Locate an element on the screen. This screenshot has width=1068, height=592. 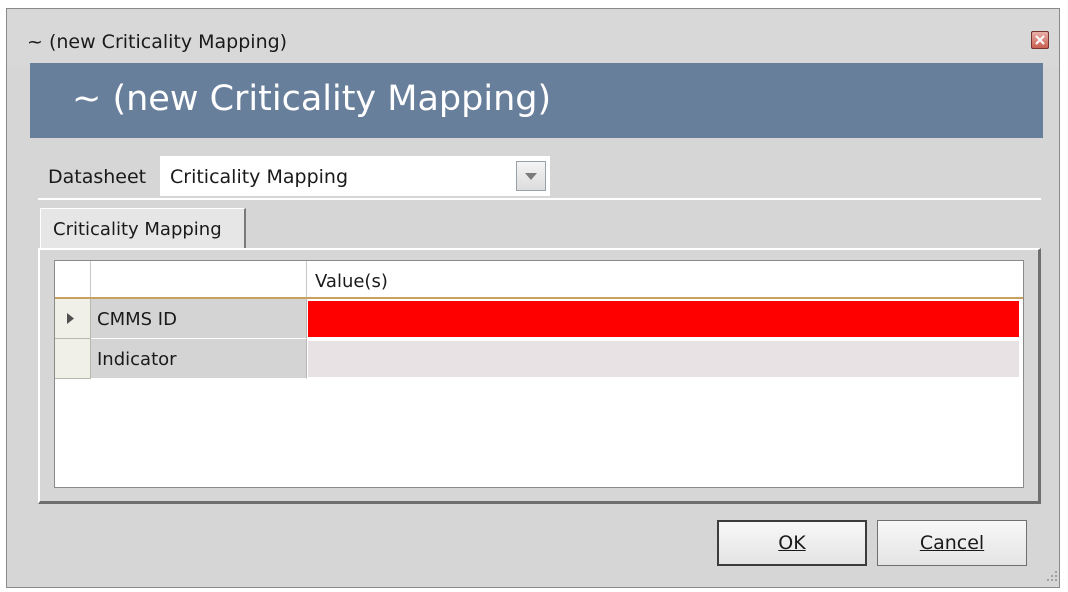
header-banner: ~ (new Criticality Mapping) is located at coordinates (536, 100).